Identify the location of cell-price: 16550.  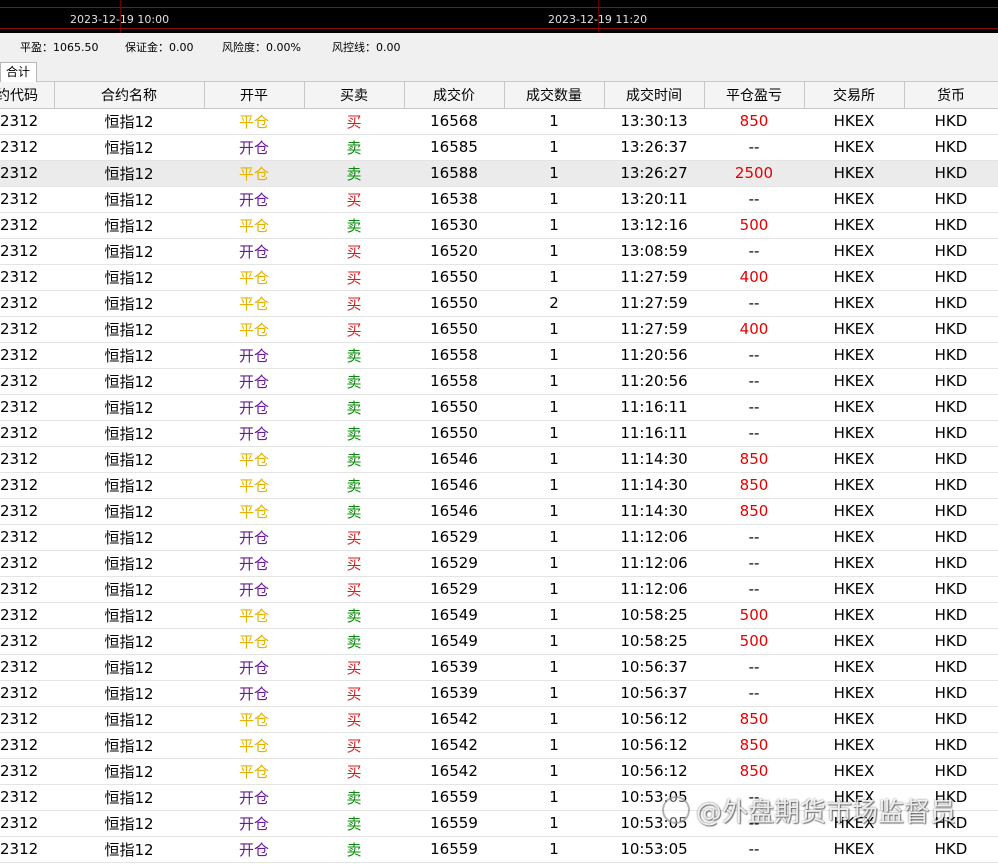
(454, 303).